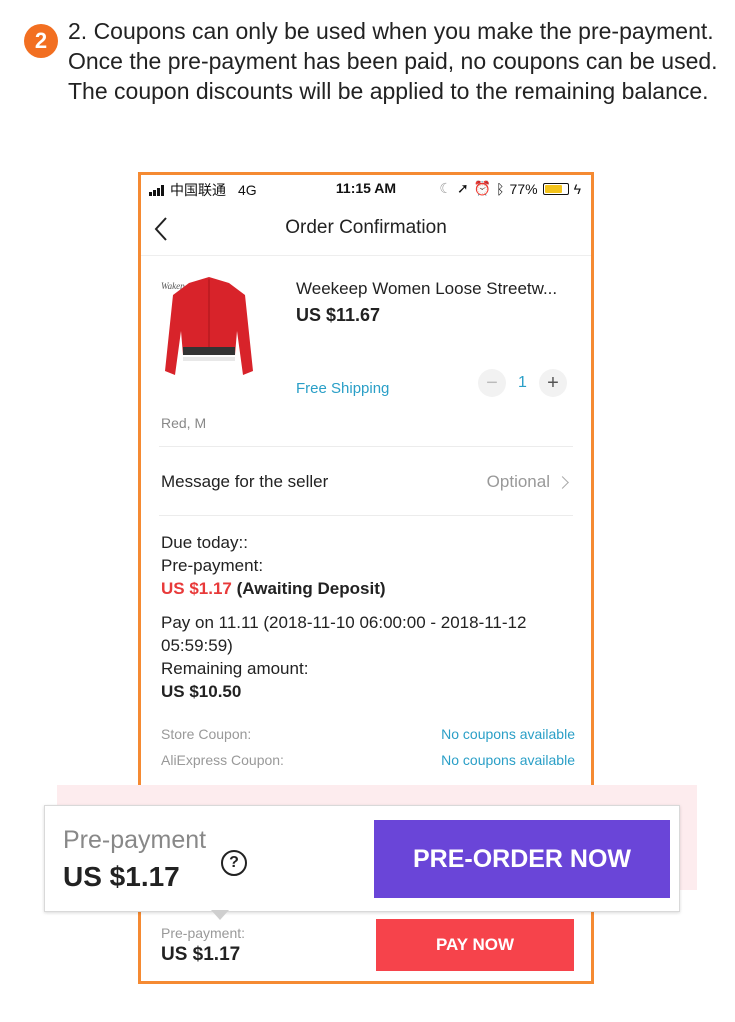 This screenshot has height=1022, width=735. Describe the element at coordinates (508, 760) in the screenshot. I see `aliexpress-coupon-value: No coupons available` at that location.